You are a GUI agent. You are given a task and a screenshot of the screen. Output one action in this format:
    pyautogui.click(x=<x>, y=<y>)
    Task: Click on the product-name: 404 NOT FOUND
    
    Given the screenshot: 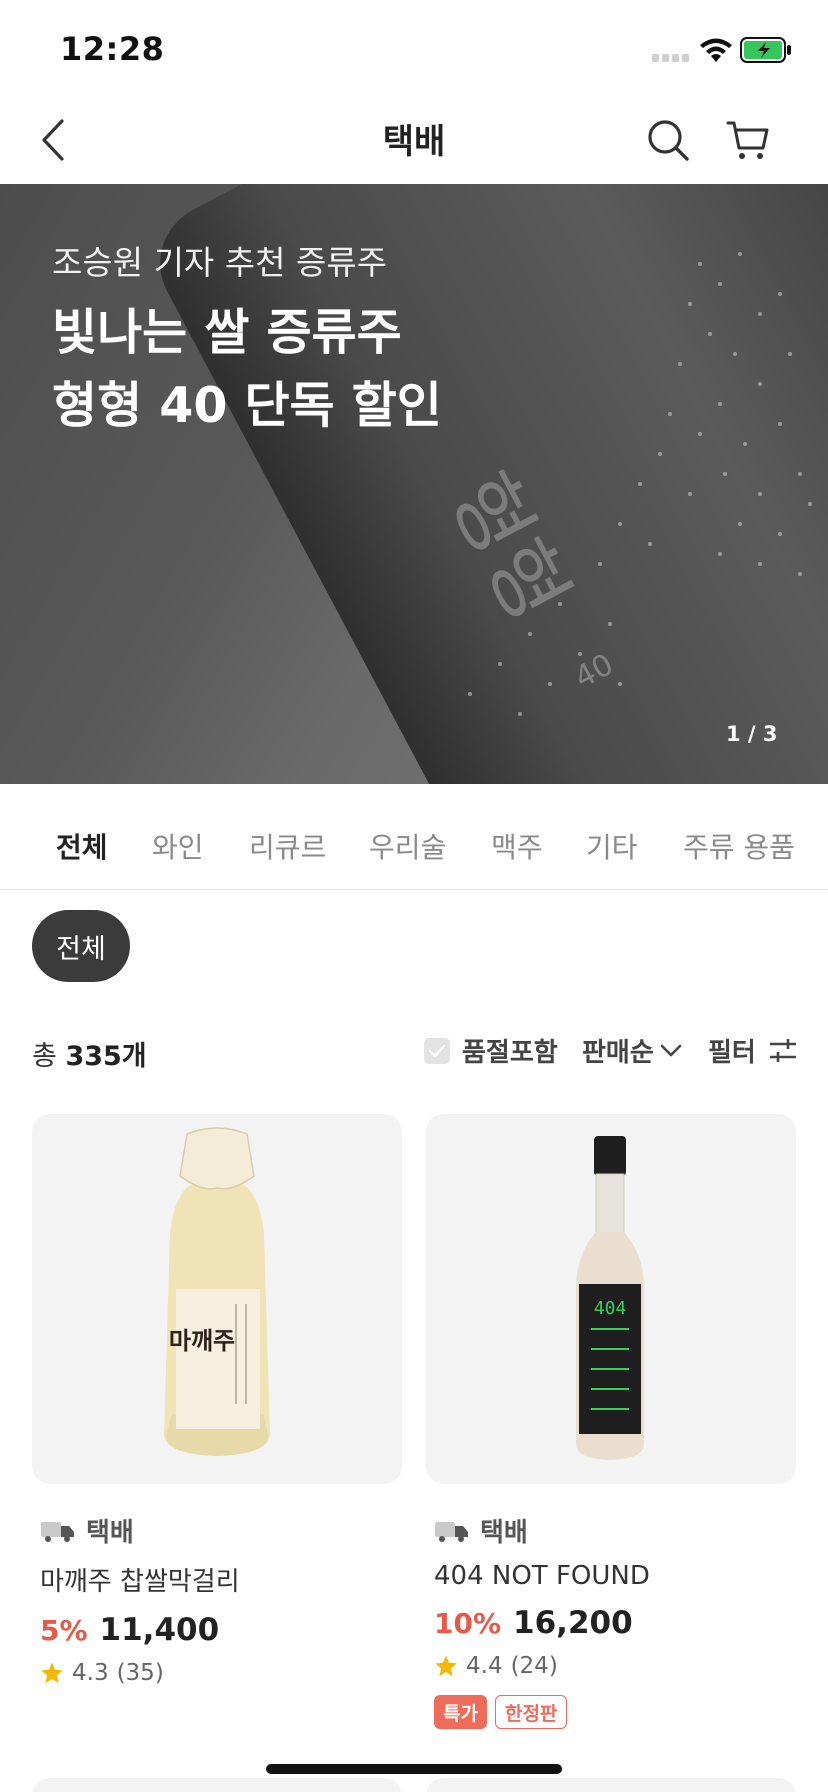 What is the action you would take?
    pyautogui.click(x=615, y=1576)
    